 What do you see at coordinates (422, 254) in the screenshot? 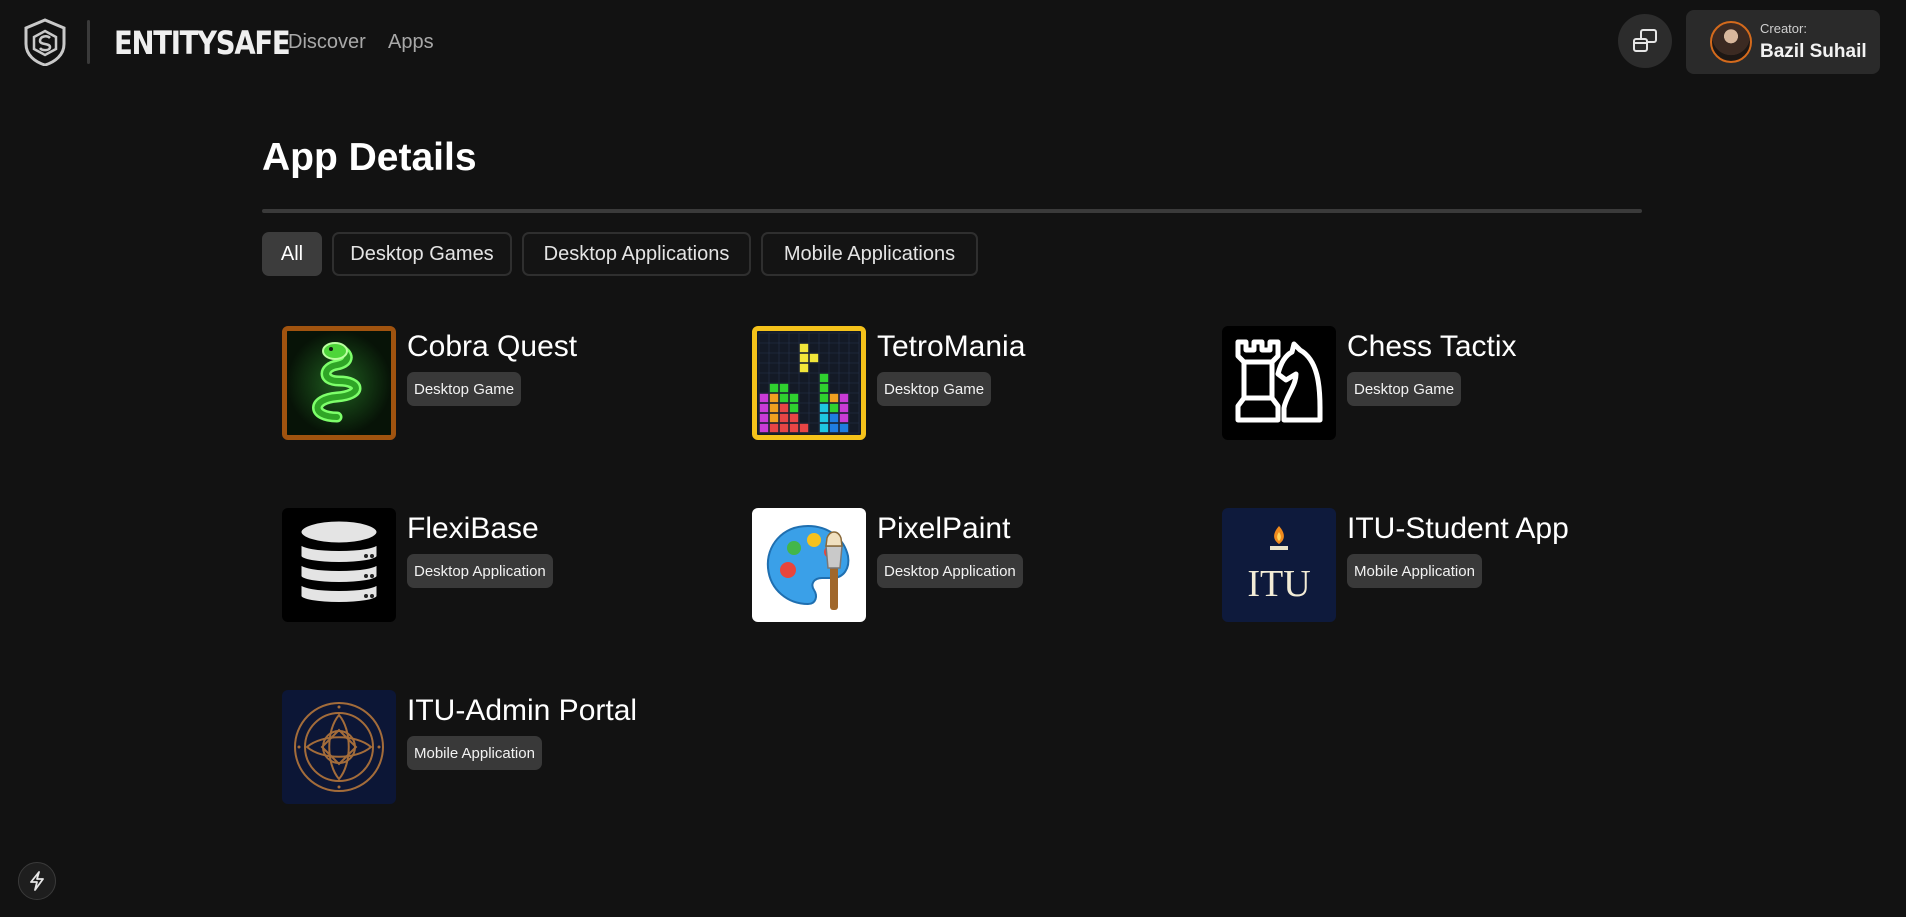
I see `filter-desktop-games: Desktop Games` at bounding box center [422, 254].